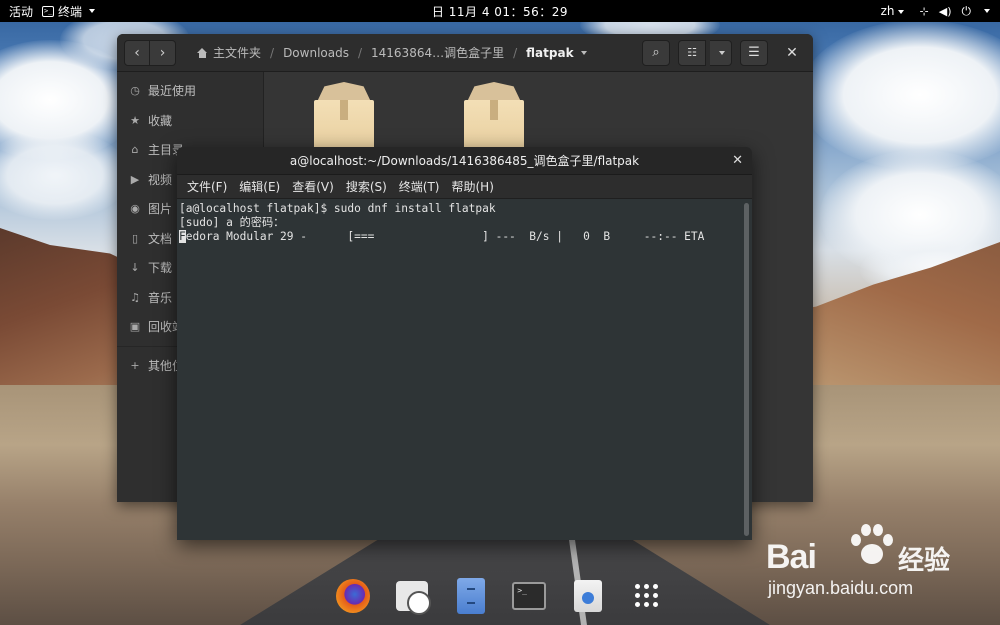  I want to click on terminal-menu-item: 搜索(S), so click(366, 186).